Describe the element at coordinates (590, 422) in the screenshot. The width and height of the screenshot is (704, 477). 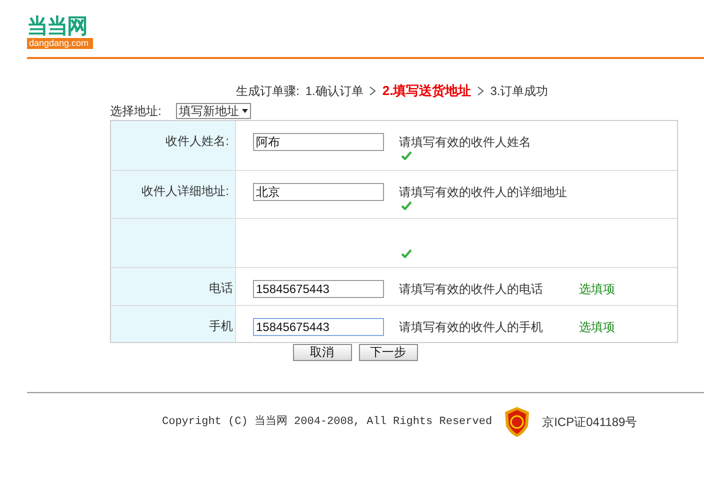
I see `license-text: 京ICP证041189号` at that location.